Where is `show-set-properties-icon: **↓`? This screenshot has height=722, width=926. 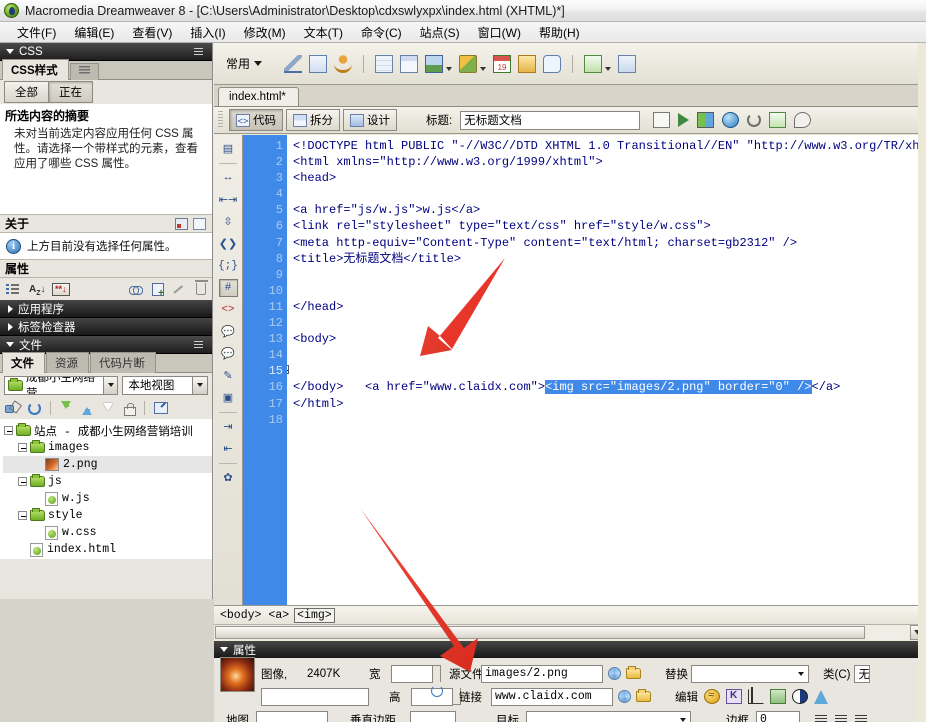
show-set-properties-icon: **↓ is located at coordinates (61, 289).